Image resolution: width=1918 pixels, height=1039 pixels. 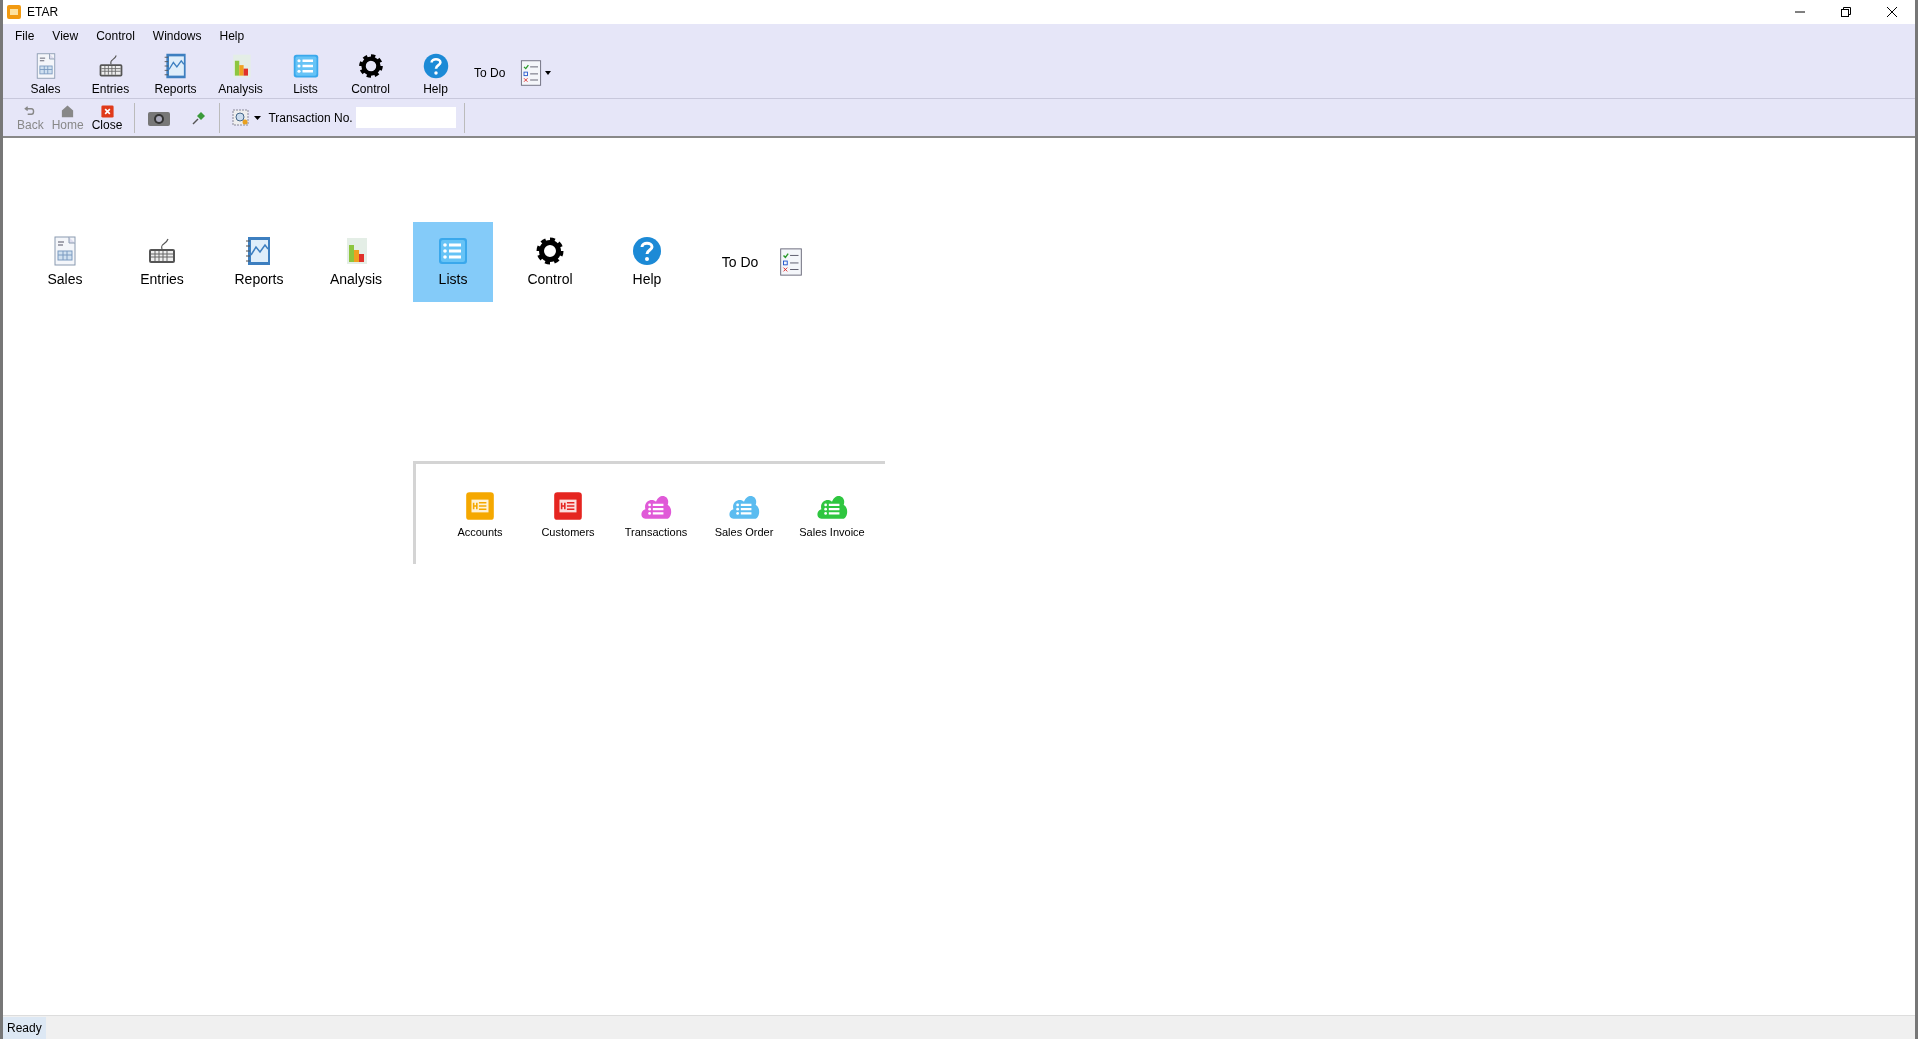 I want to click on restore-icon, so click(x=1846, y=12).